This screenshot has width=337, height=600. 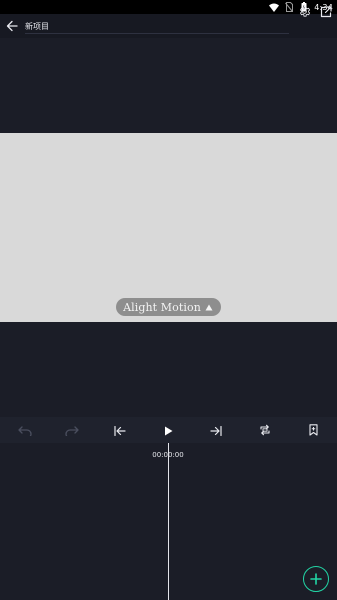 I want to click on skip-to-start-button, so click(x=120, y=430).